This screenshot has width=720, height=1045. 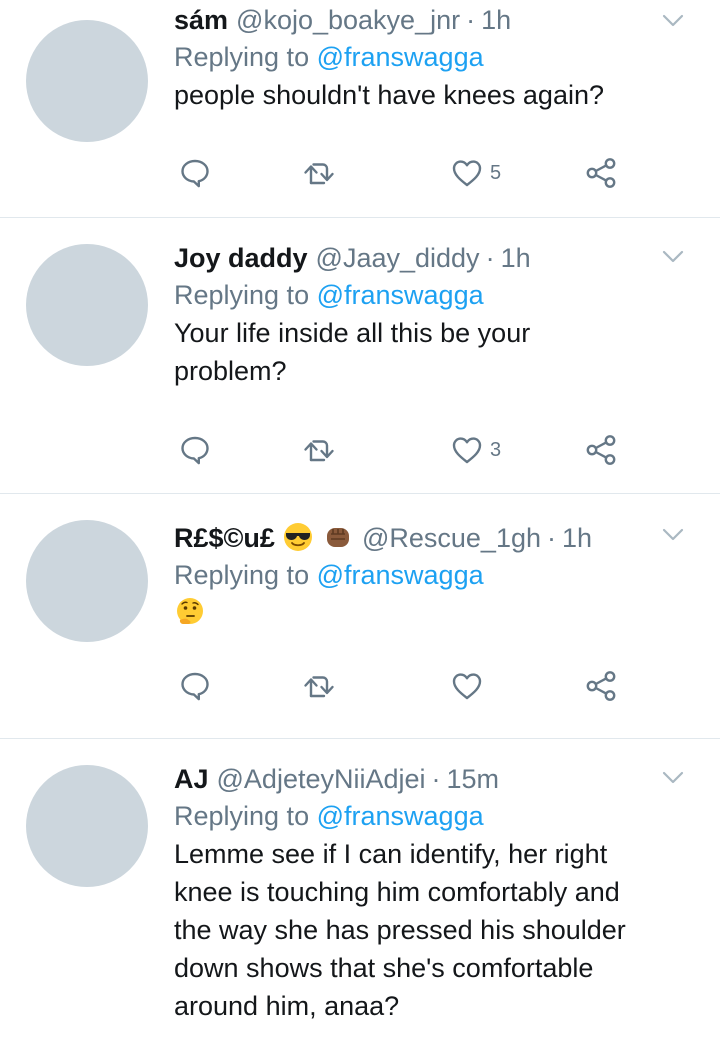 What do you see at coordinates (321, 779) in the screenshot?
I see `username: @AdjeteyNiiAdjei` at bounding box center [321, 779].